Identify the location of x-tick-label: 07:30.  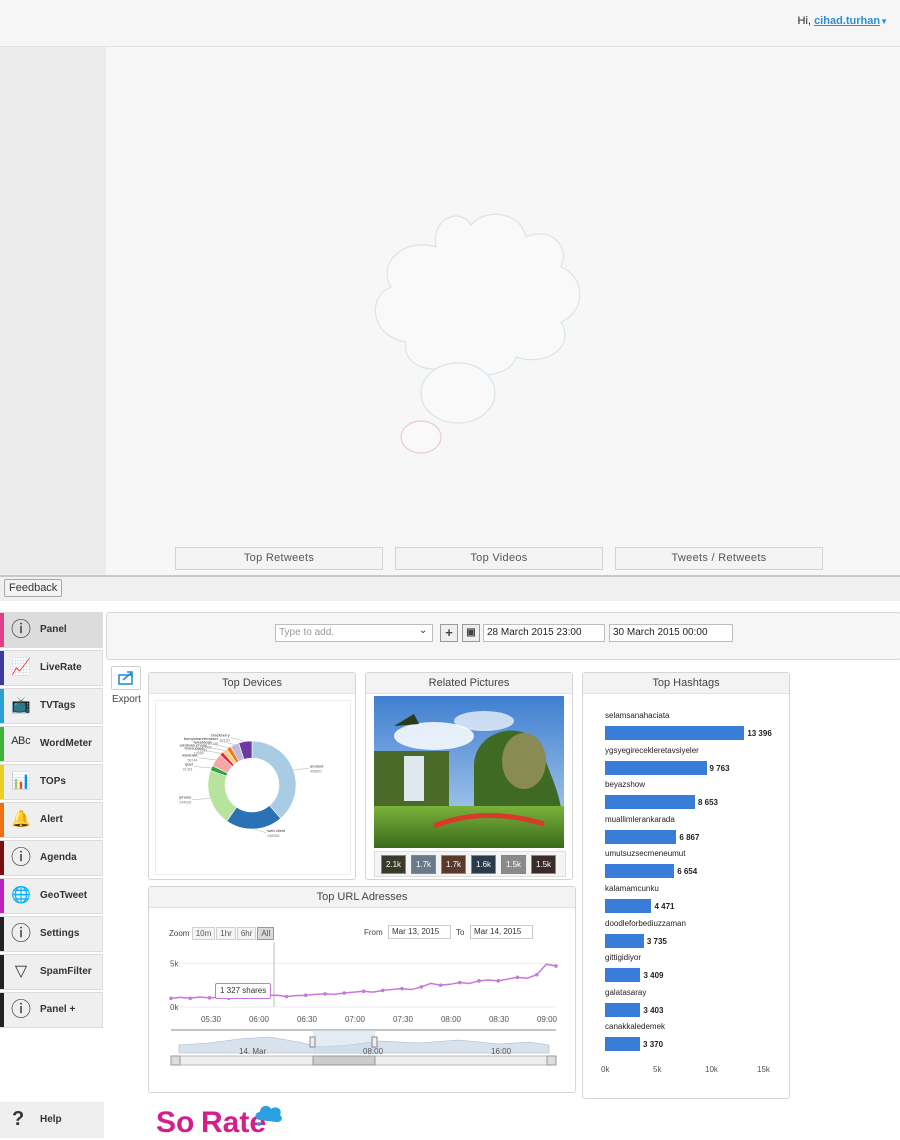
(403, 1019).